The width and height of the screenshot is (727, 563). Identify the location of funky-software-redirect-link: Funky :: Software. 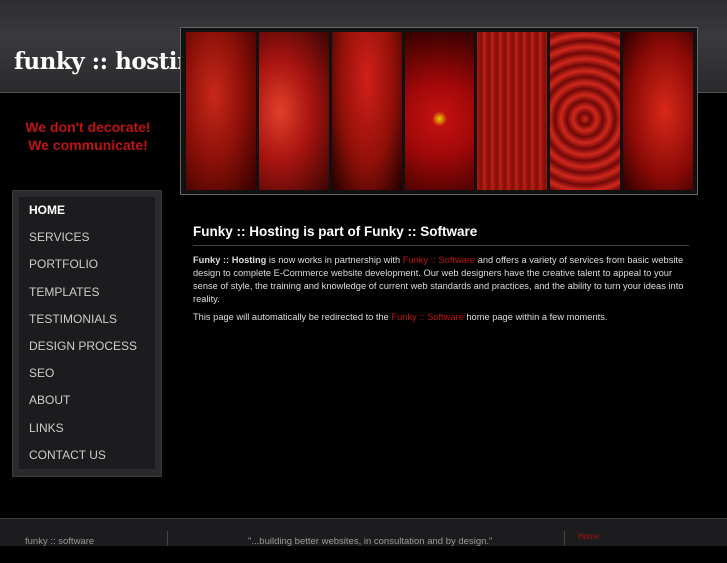
(427, 317).